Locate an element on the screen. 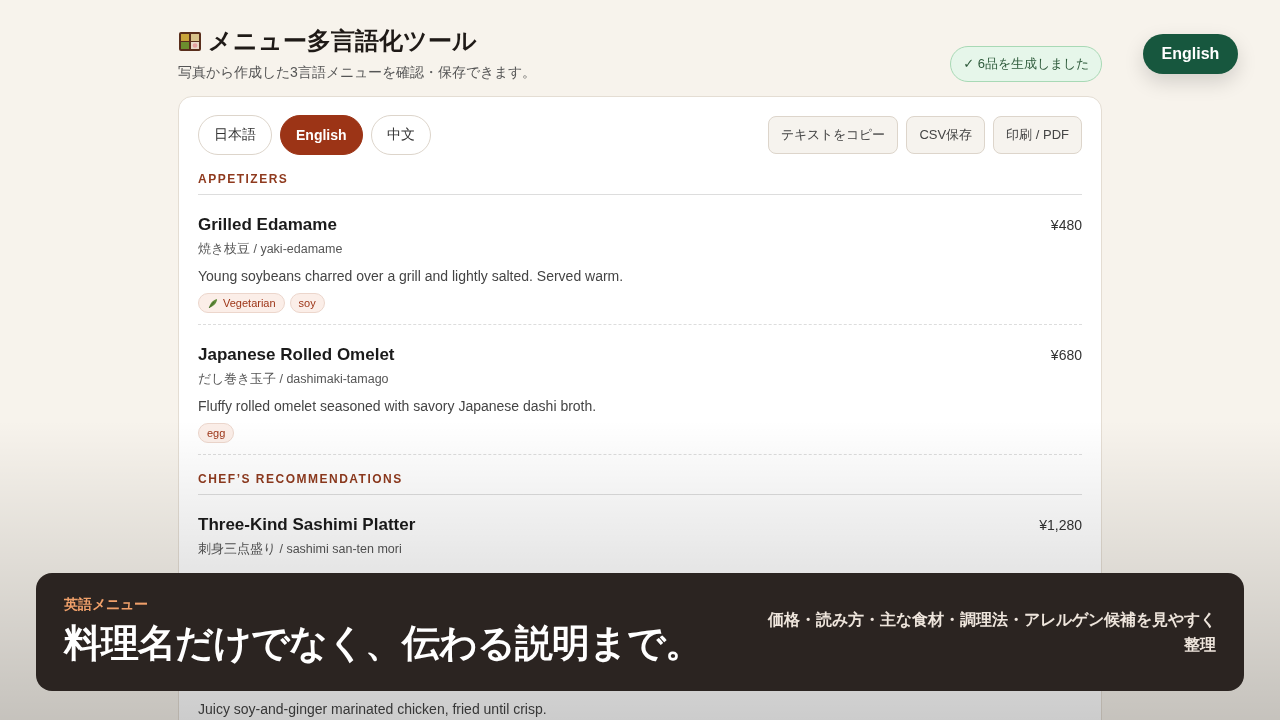  action-button: CSV保存 is located at coordinates (946, 135).